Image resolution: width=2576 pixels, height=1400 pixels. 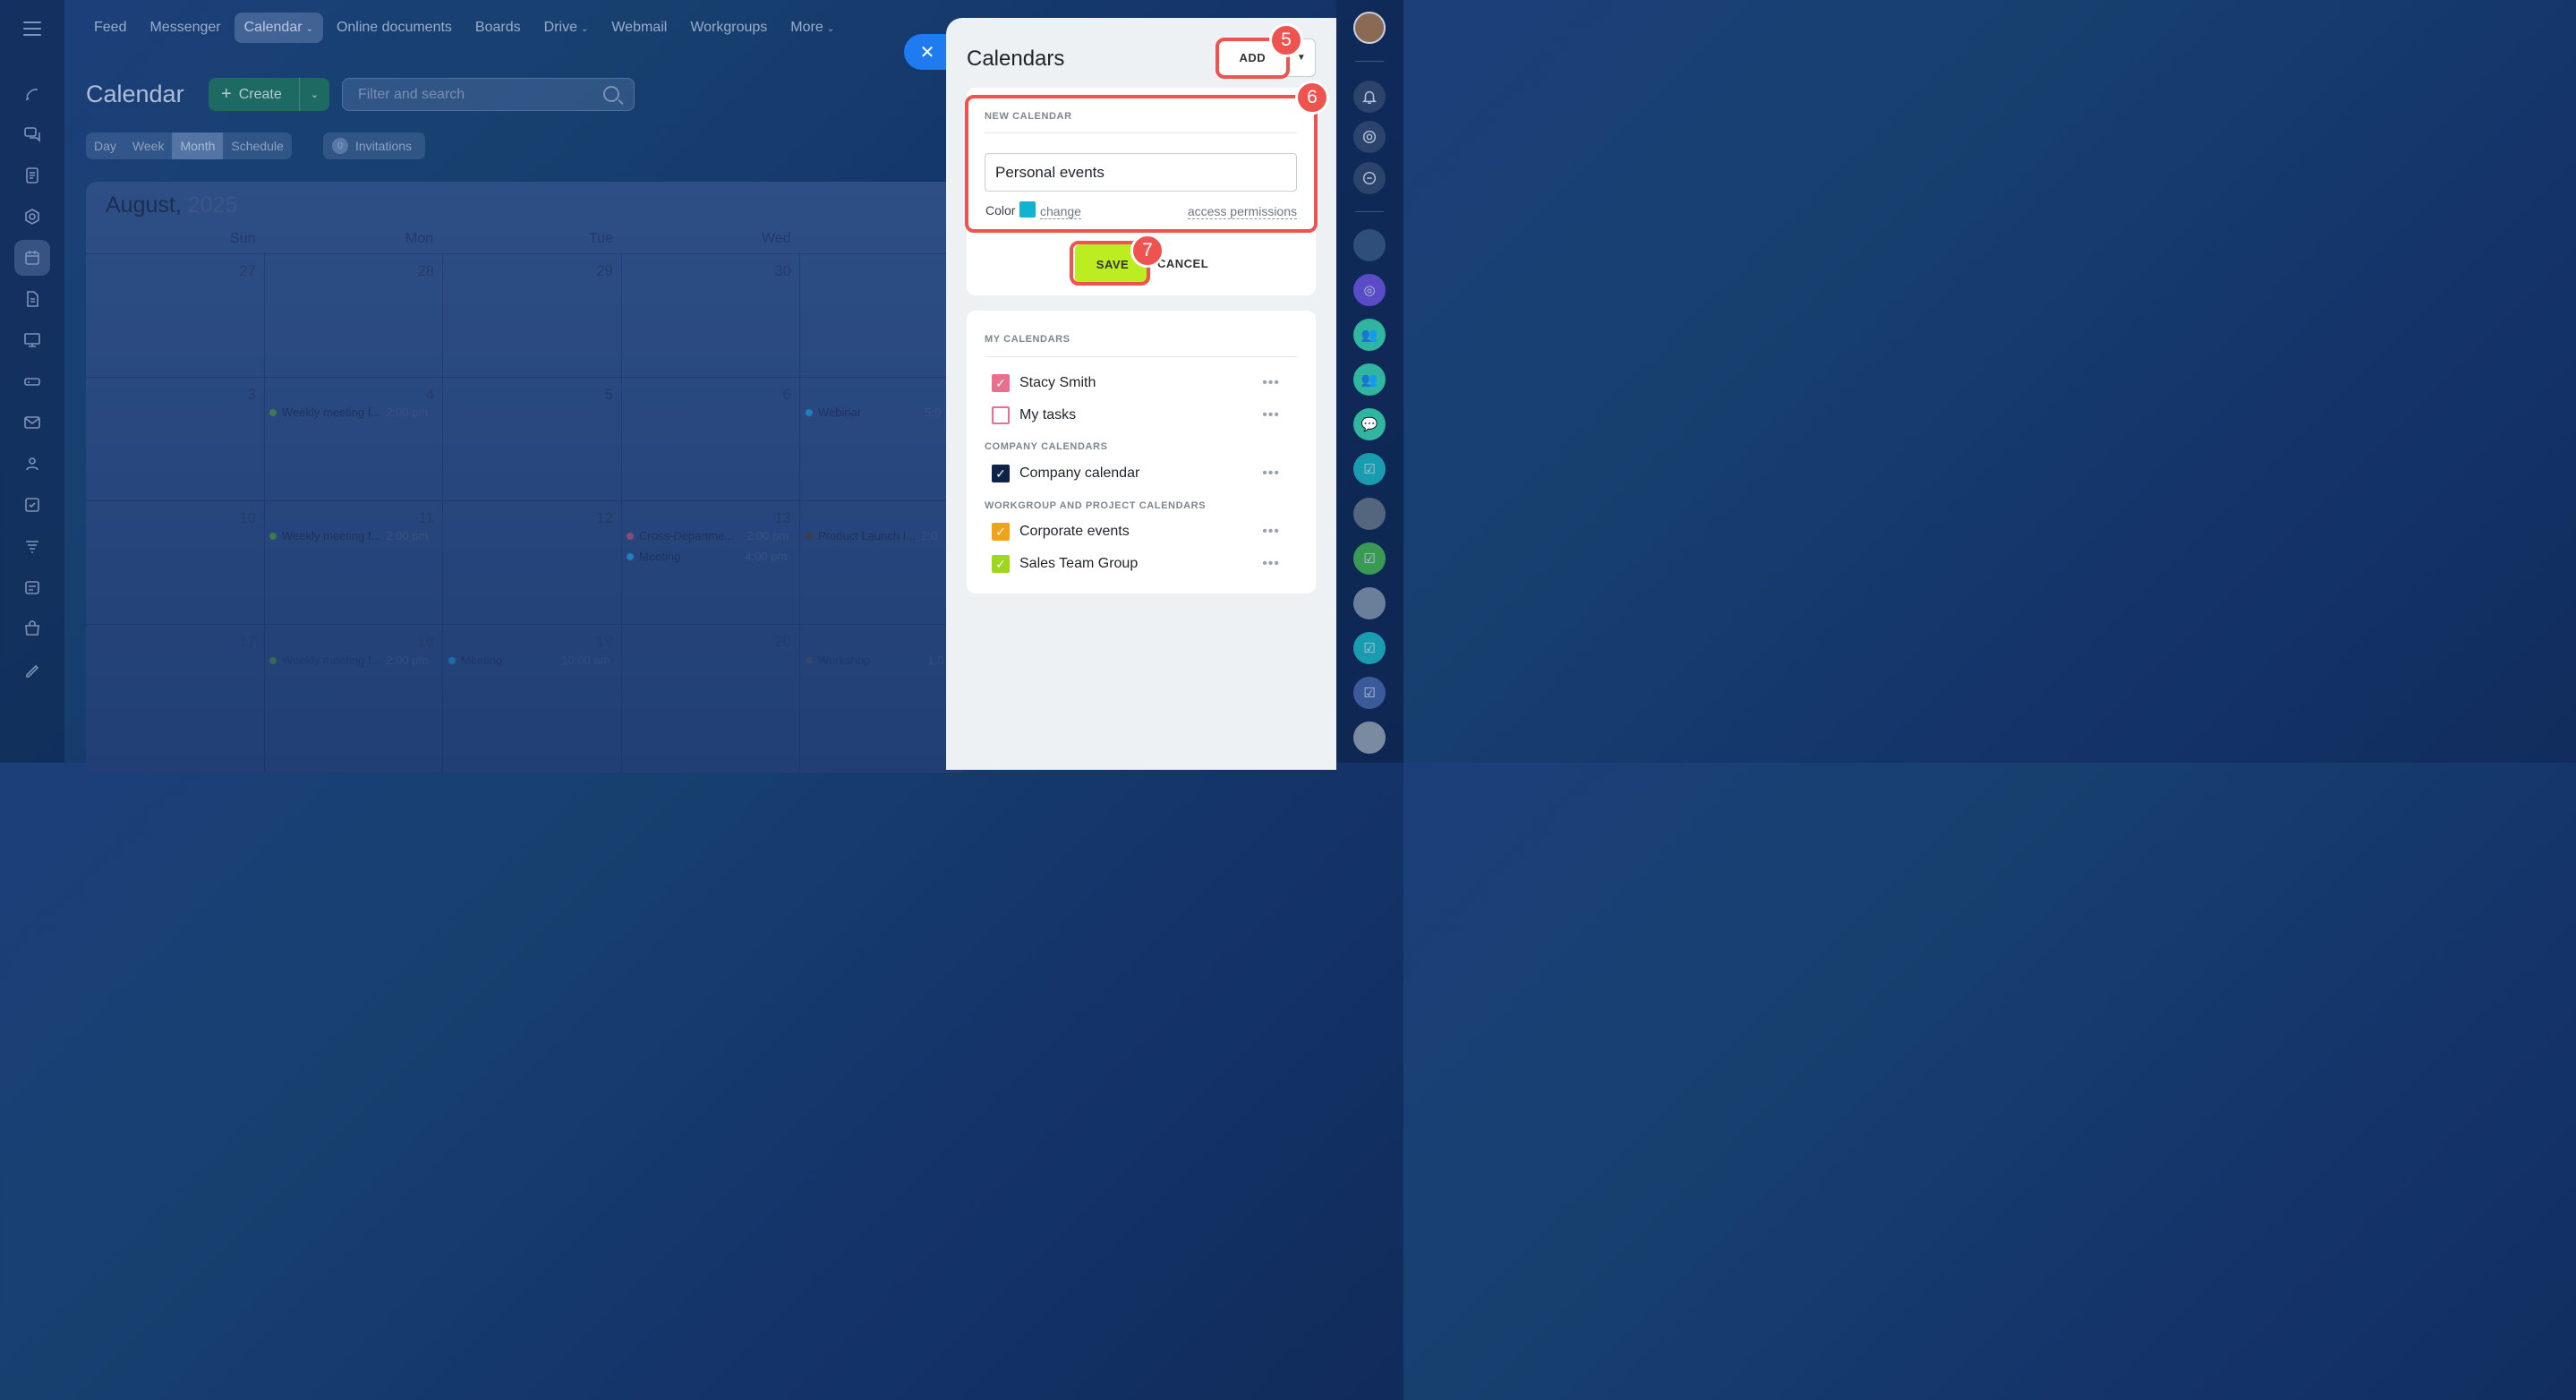 What do you see at coordinates (595, 642) in the screenshot?
I see `day-number: 19` at bounding box center [595, 642].